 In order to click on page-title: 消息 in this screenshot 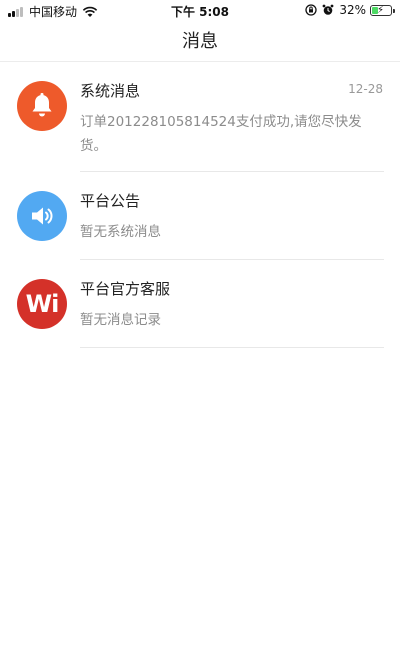, I will do `click(200, 41)`.